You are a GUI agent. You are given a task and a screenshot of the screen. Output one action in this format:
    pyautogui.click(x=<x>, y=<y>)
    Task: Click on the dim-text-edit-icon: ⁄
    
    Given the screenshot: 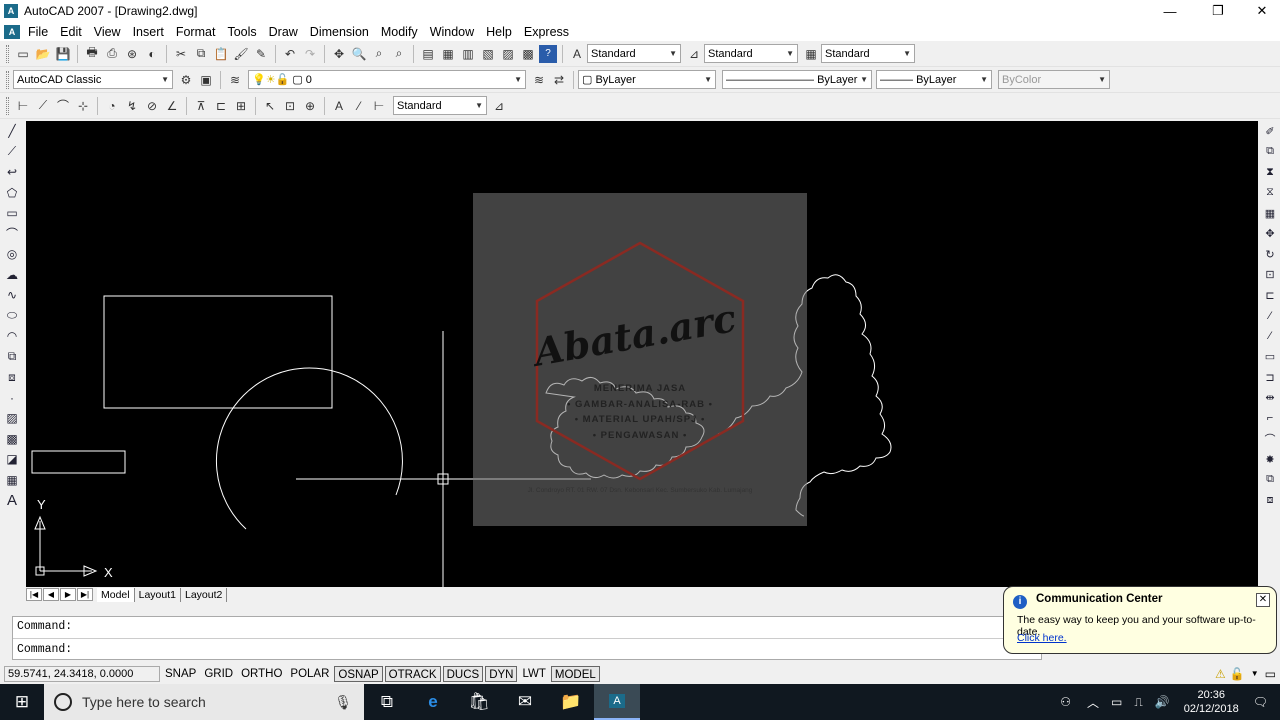 What is the action you would take?
    pyautogui.click(x=359, y=106)
    